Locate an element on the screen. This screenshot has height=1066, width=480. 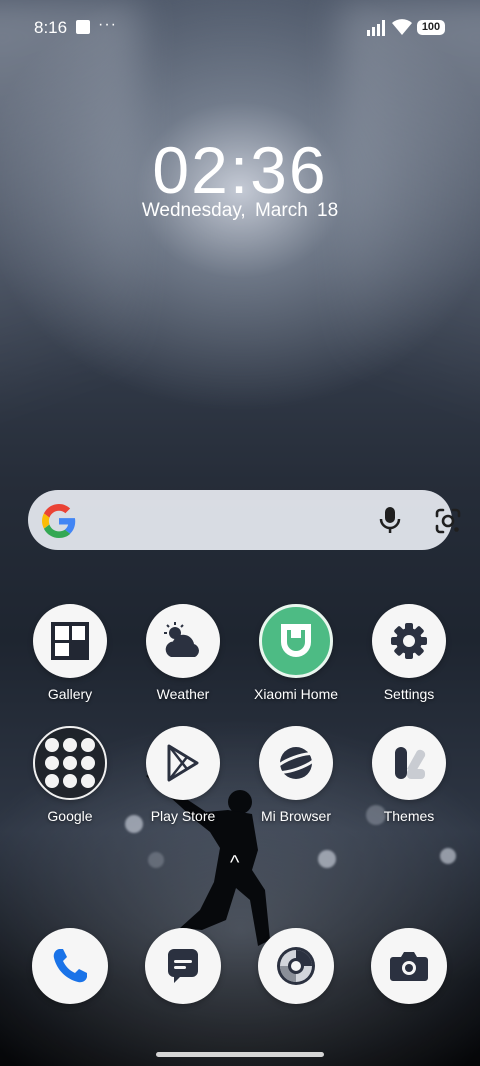
phone-icon is located at coordinates (70, 966).